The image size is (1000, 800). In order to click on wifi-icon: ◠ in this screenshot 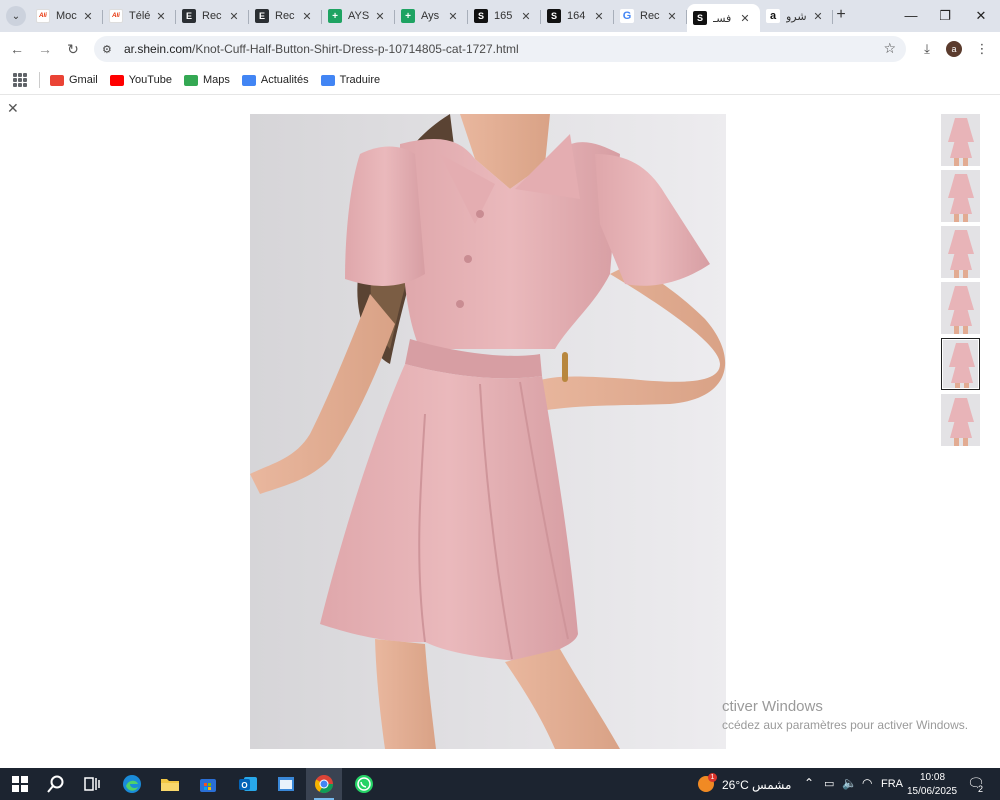, I will do `click(867, 783)`.